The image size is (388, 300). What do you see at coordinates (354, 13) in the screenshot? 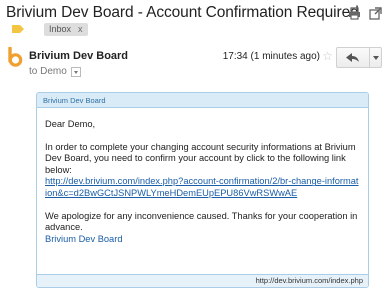
I see `print-icon` at bounding box center [354, 13].